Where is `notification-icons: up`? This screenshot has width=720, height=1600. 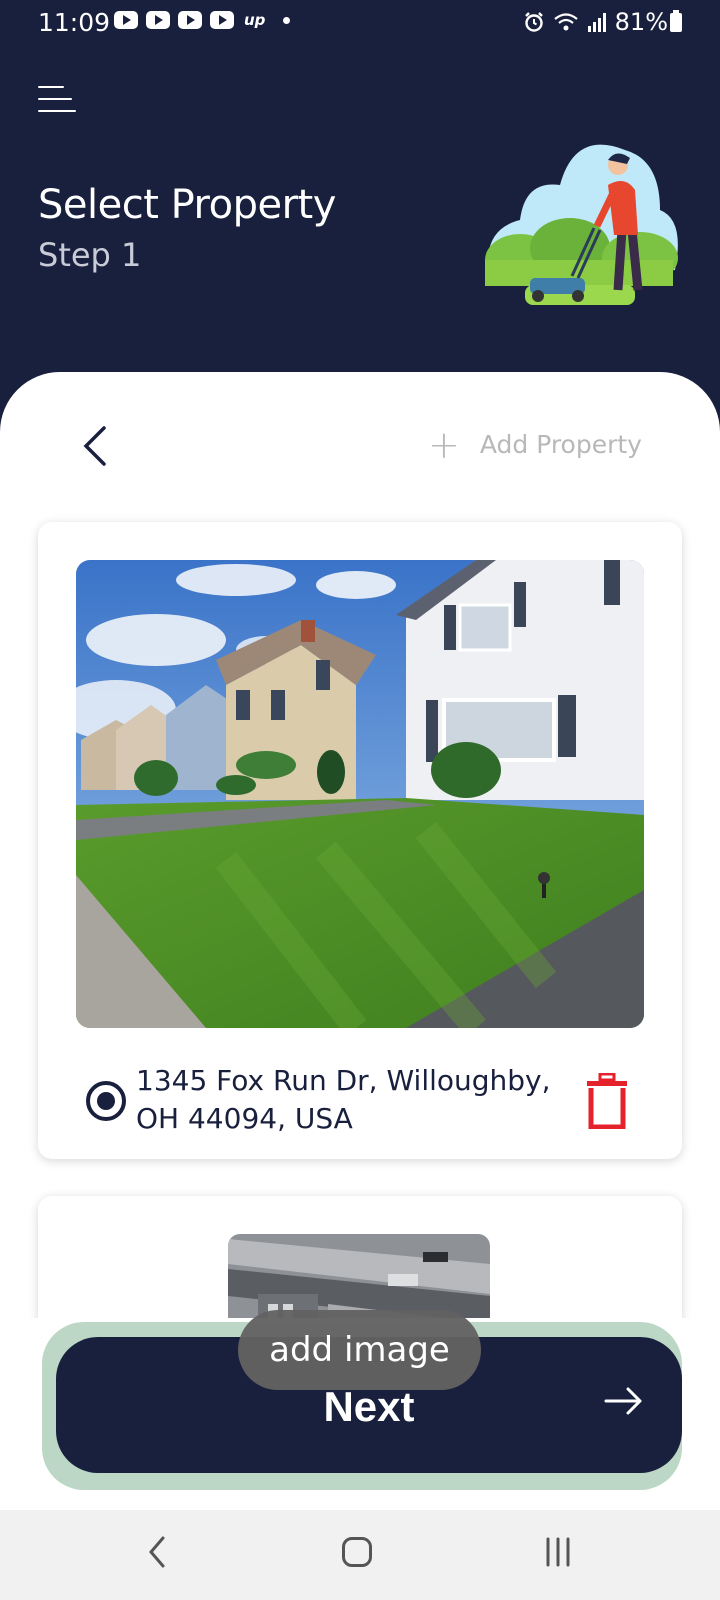
notification-icons: up is located at coordinates (202, 20).